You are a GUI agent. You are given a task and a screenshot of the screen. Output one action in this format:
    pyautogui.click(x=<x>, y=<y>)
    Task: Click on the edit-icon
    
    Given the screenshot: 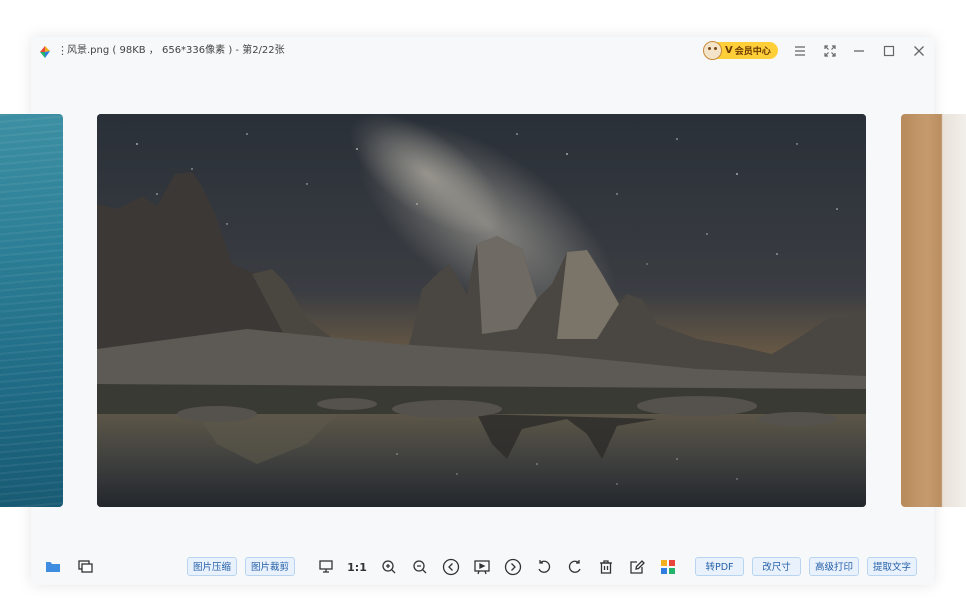 What is the action you would take?
    pyautogui.click(x=637, y=567)
    